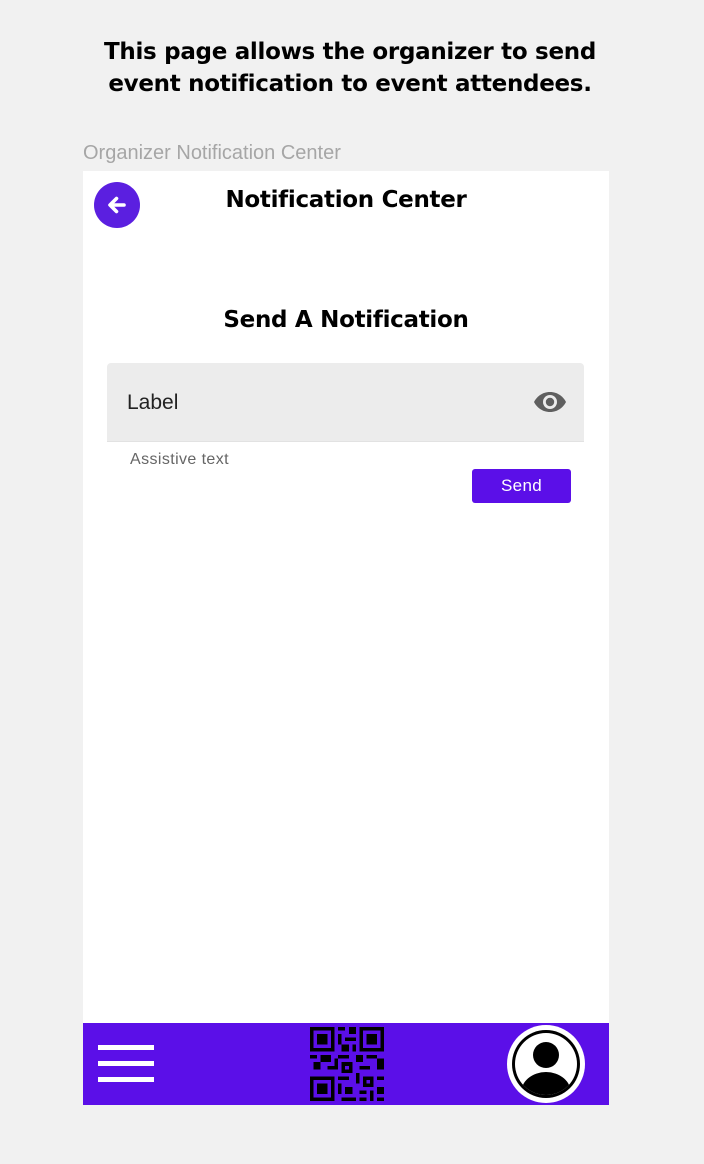 The height and width of the screenshot is (1164, 704). What do you see at coordinates (126, 1064) in the screenshot?
I see `hamburger-menu-icon` at bounding box center [126, 1064].